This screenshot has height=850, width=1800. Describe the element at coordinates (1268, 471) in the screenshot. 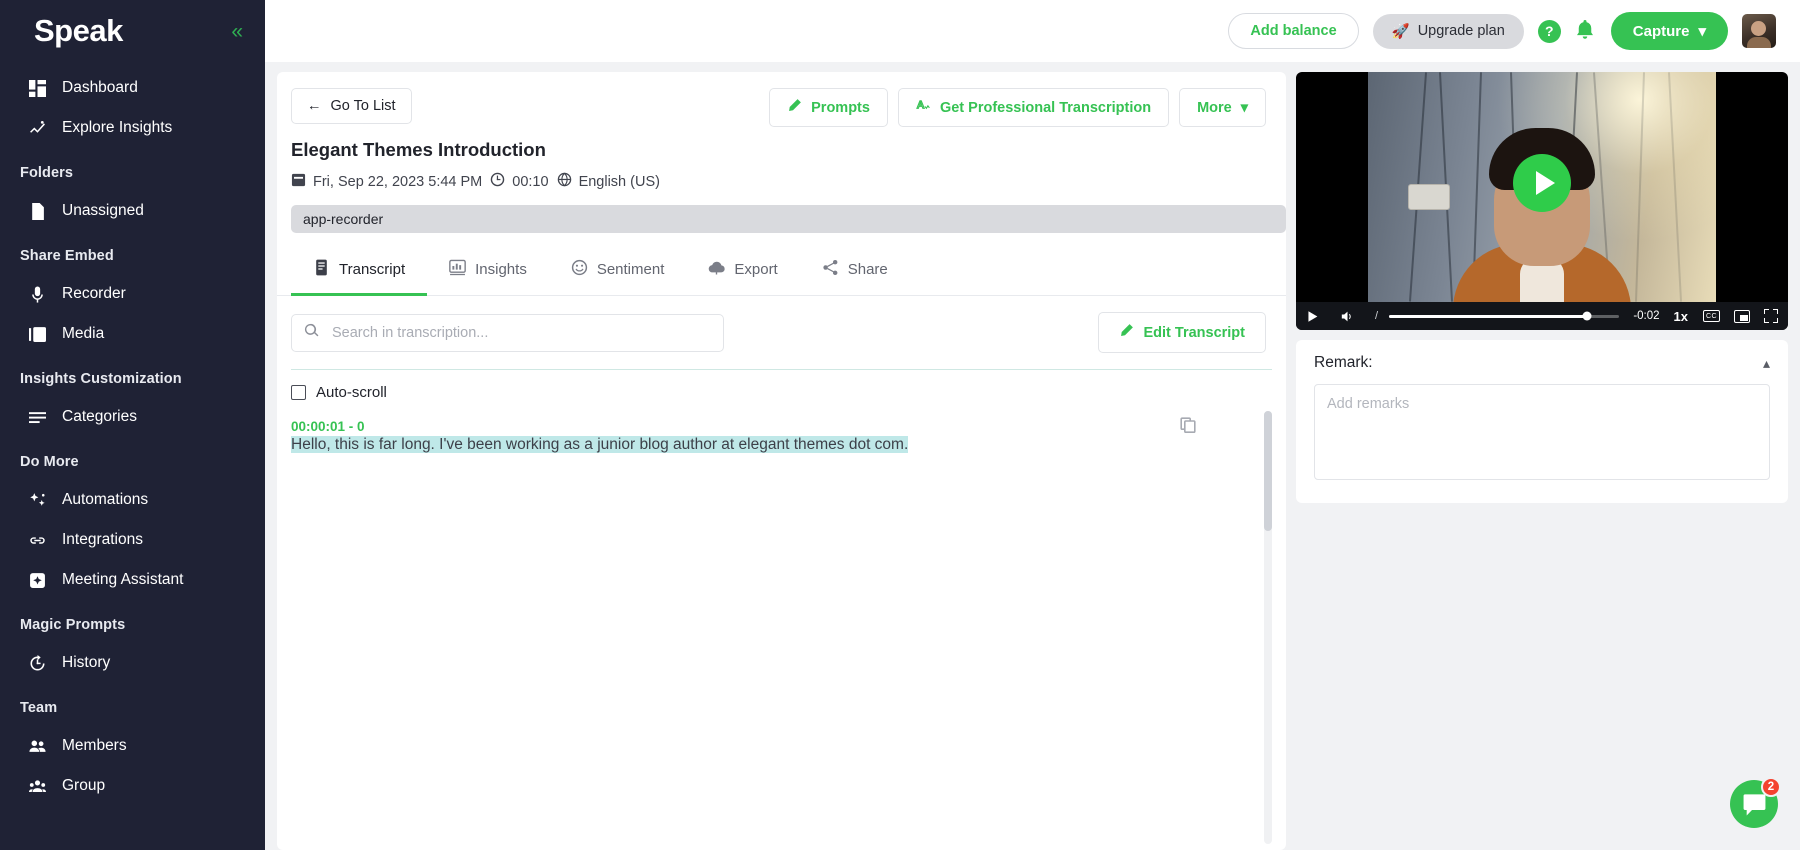

I see `scrollbar-thumb` at that location.